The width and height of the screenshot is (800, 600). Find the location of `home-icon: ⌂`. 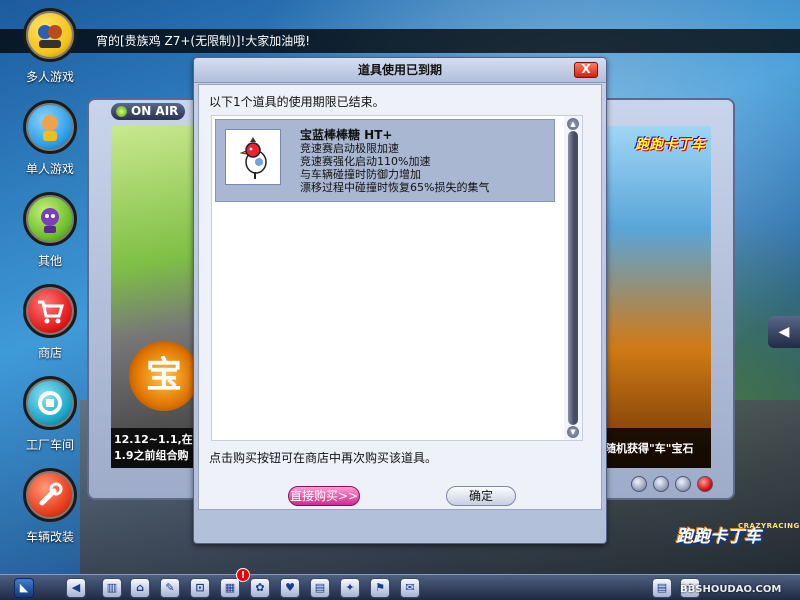

home-icon: ⌂ is located at coordinates (140, 587).